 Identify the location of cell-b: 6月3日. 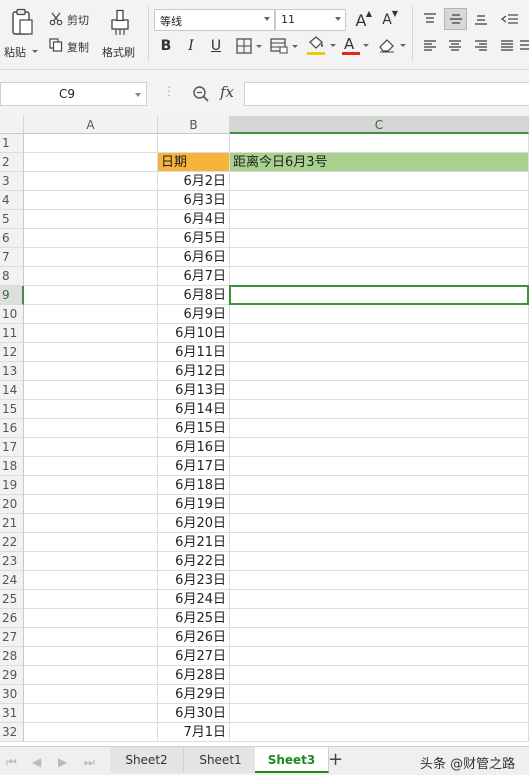
(194, 200).